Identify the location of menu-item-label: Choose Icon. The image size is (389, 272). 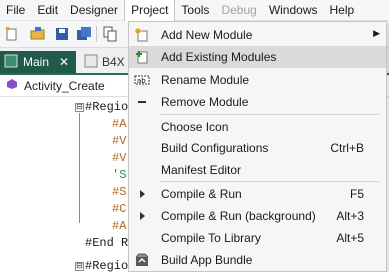
(195, 127).